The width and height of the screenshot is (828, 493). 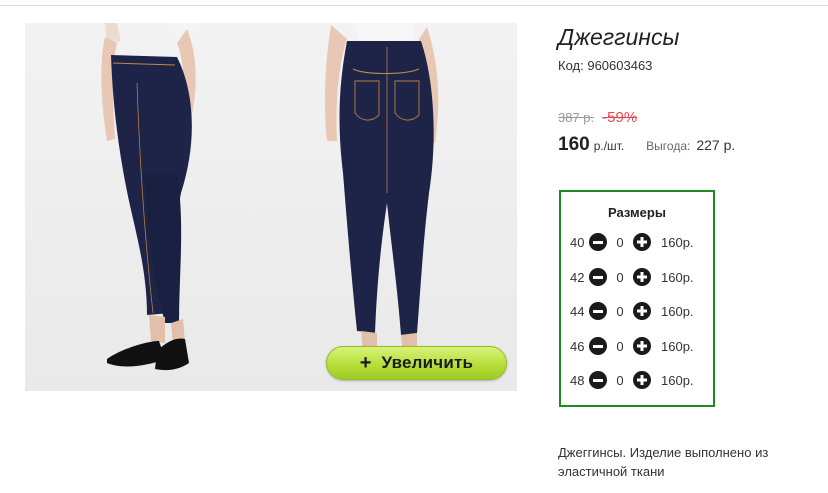 What do you see at coordinates (577, 277) in the screenshot?
I see `size-value: 42` at bounding box center [577, 277].